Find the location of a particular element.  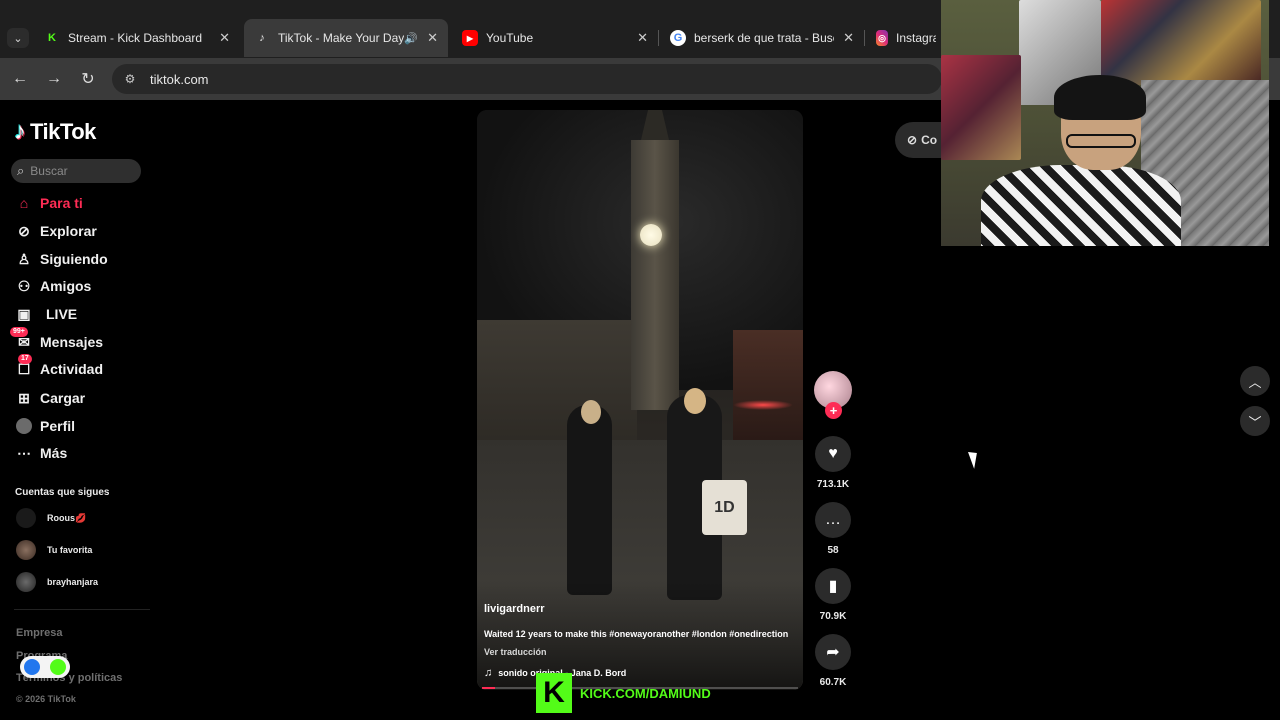

tiktok-logo: ♪ TikTok is located at coordinates (55, 132).